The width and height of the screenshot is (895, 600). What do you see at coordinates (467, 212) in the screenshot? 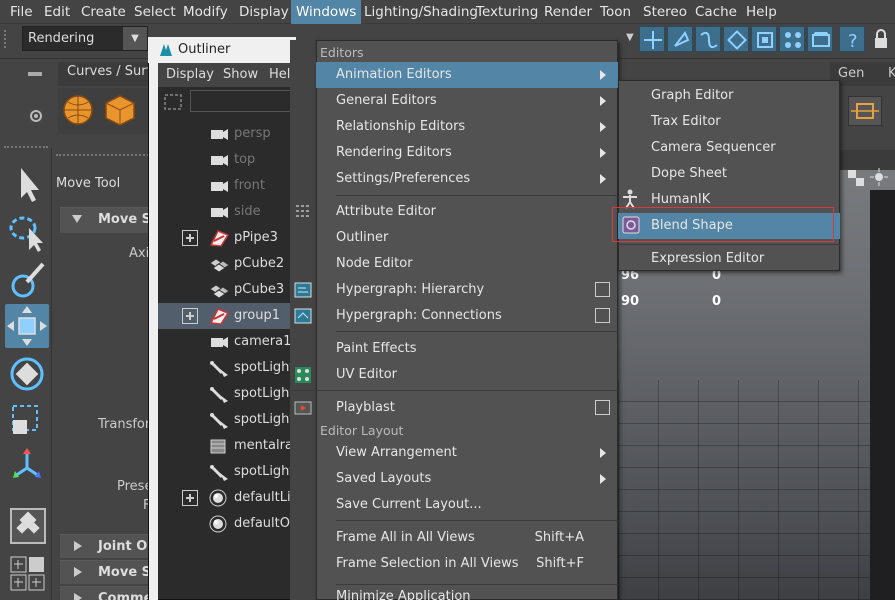
I see `menu-item-attribute-editor: Attribute Editor` at bounding box center [467, 212].